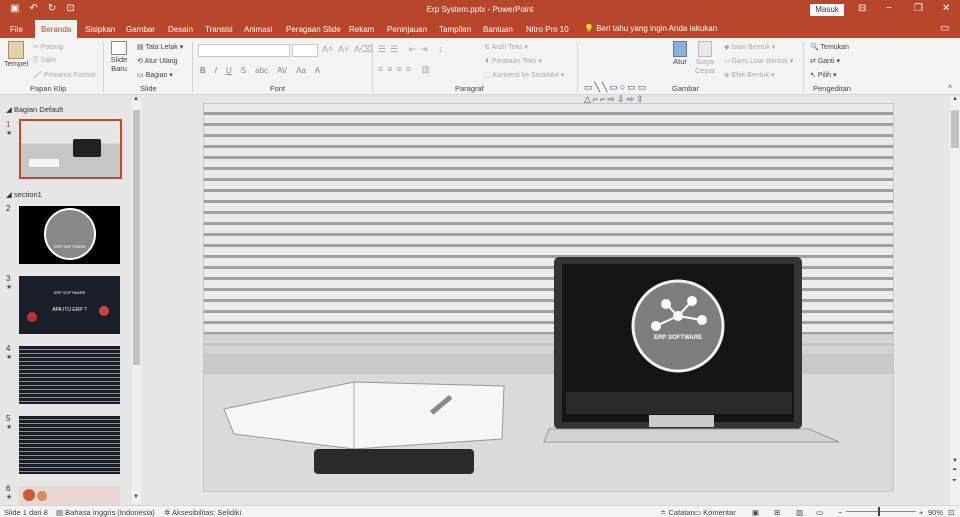  What do you see at coordinates (547, 29) in the screenshot?
I see `tab-nitro: Nitro Pro 10` at bounding box center [547, 29].